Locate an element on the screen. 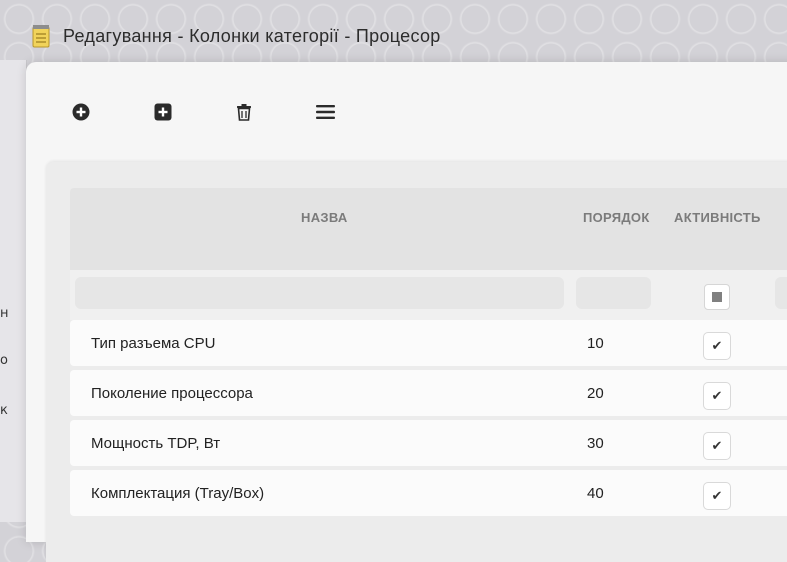 This screenshot has width=787, height=562. add-button is located at coordinates (81, 114).